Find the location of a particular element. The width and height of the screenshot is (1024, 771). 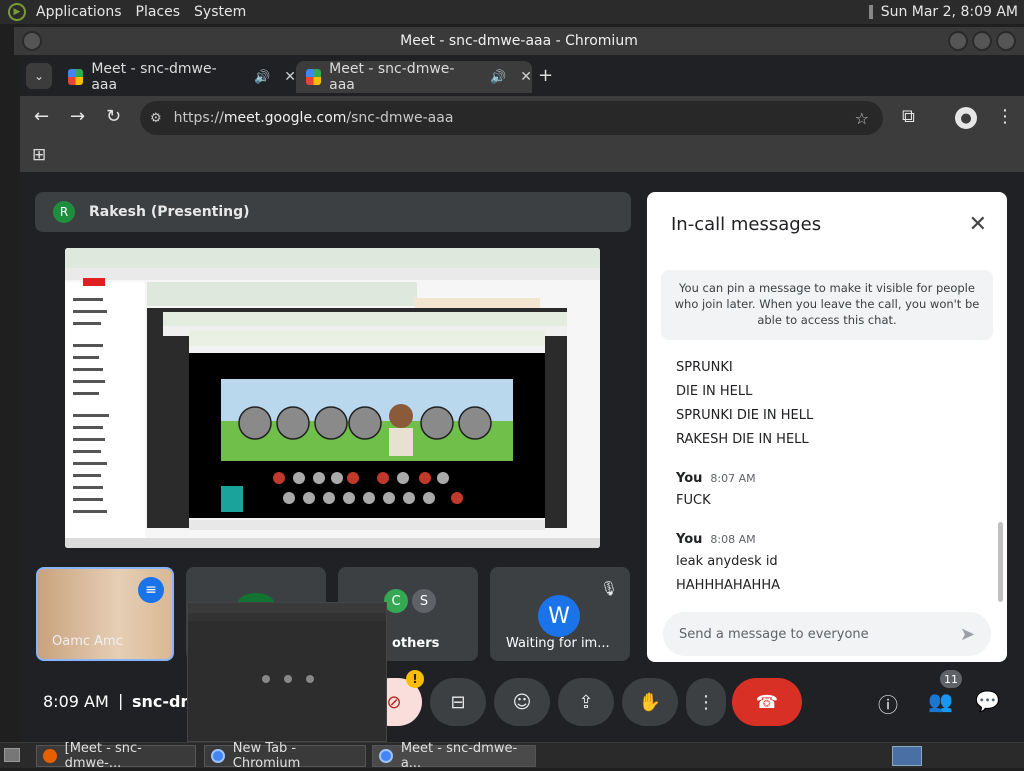

profile-icon: ● is located at coordinates (966, 118).